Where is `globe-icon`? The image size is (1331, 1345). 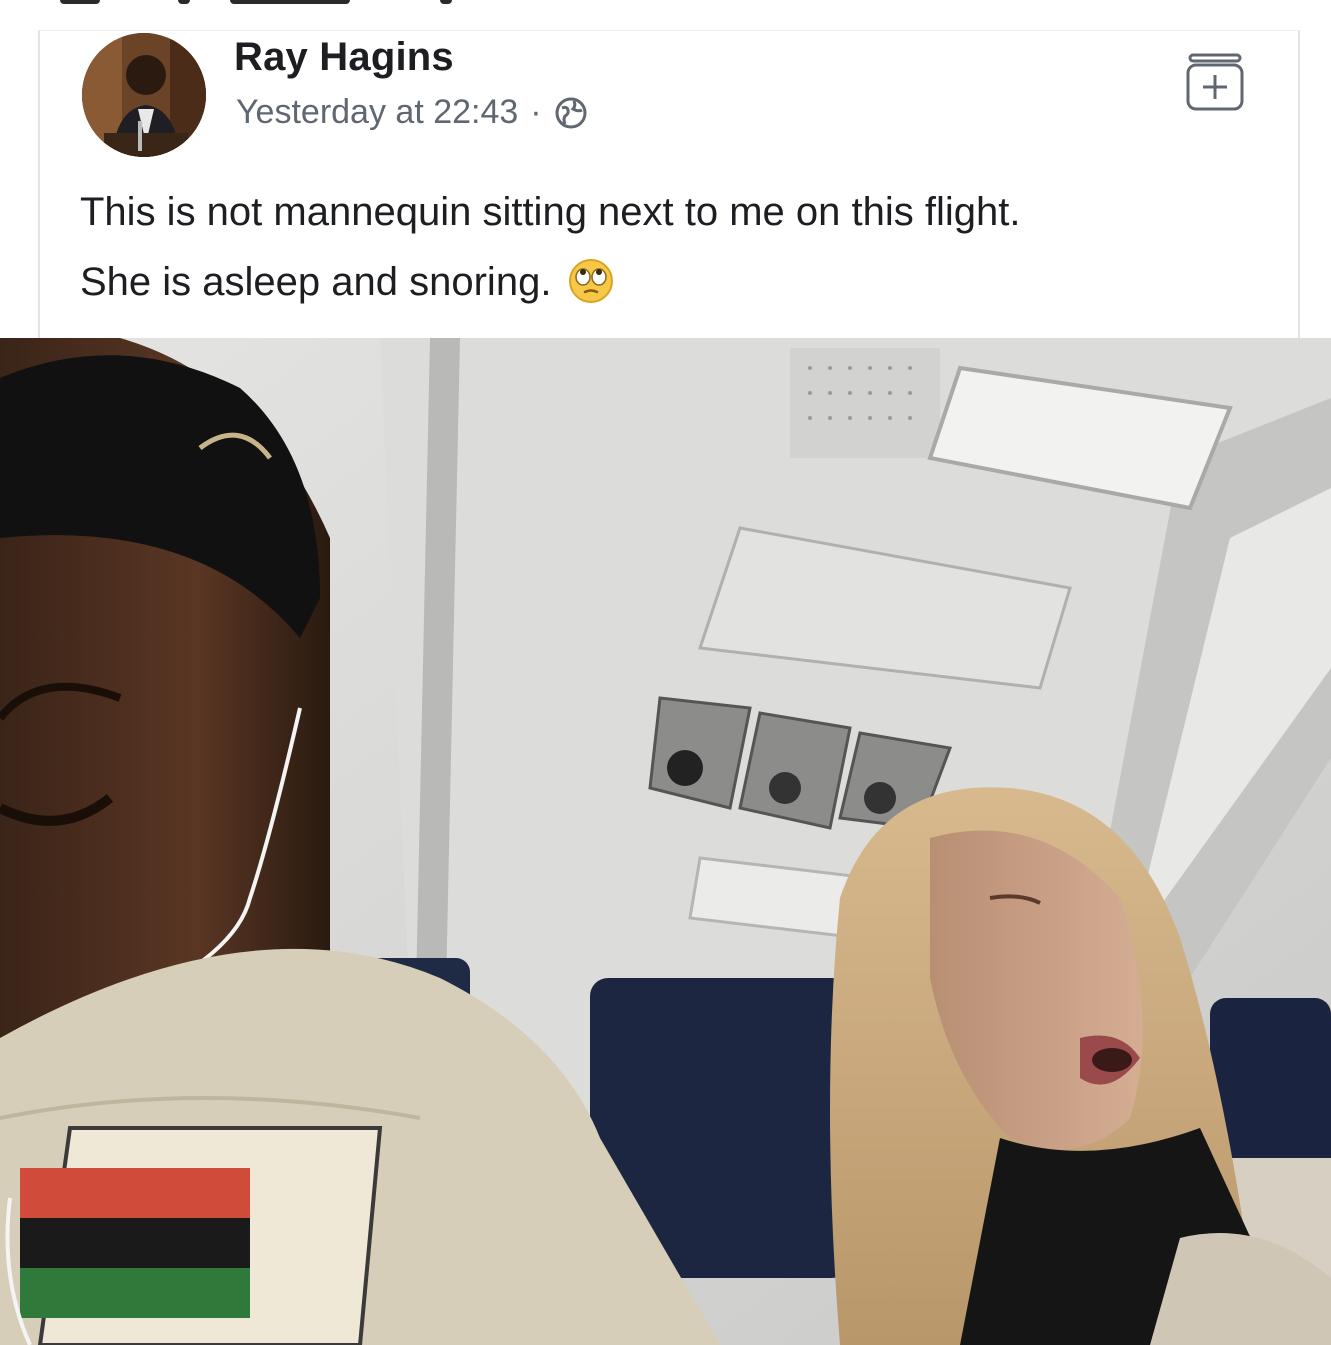
globe-icon is located at coordinates (571, 113).